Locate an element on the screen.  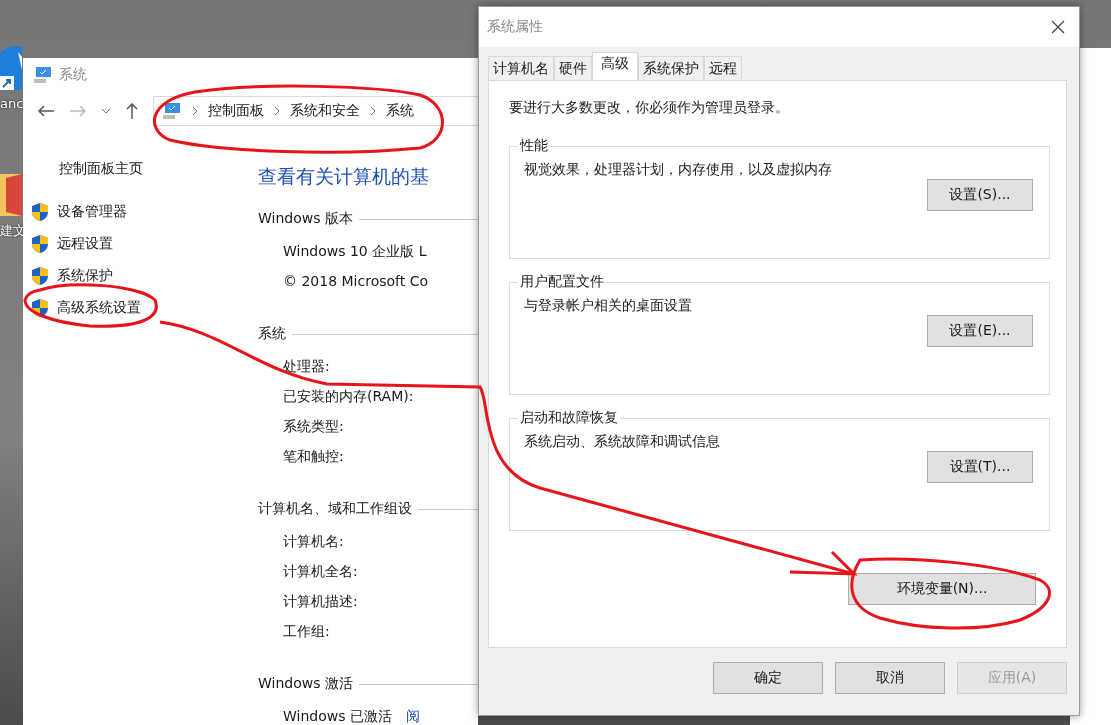
info-label: 计算机名: is located at coordinates (313, 542).